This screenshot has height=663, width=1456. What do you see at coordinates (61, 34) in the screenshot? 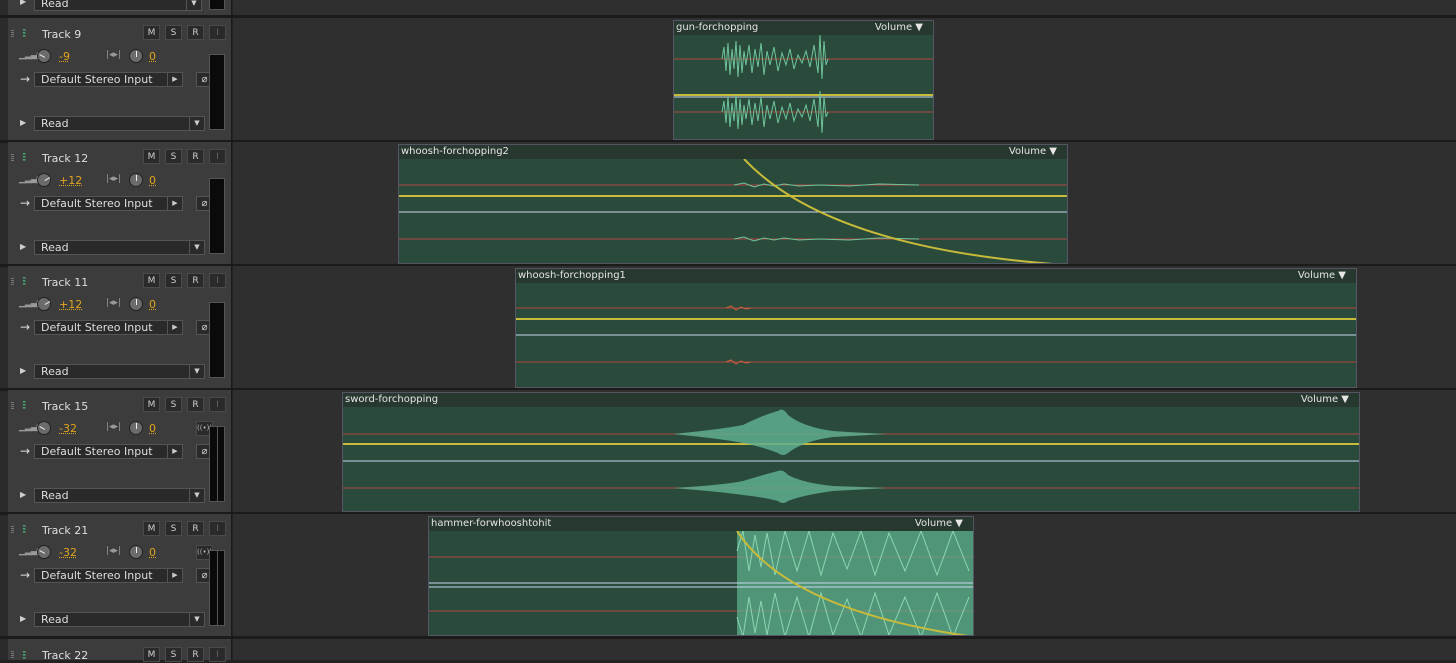
I see `track-name: Track 9` at bounding box center [61, 34].